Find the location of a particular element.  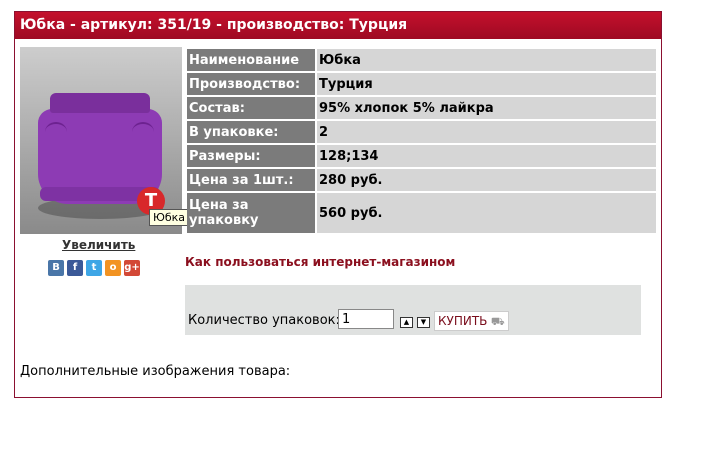

table-row: Состав: 95% хлопок 5% лайкра is located at coordinates (421, 108).